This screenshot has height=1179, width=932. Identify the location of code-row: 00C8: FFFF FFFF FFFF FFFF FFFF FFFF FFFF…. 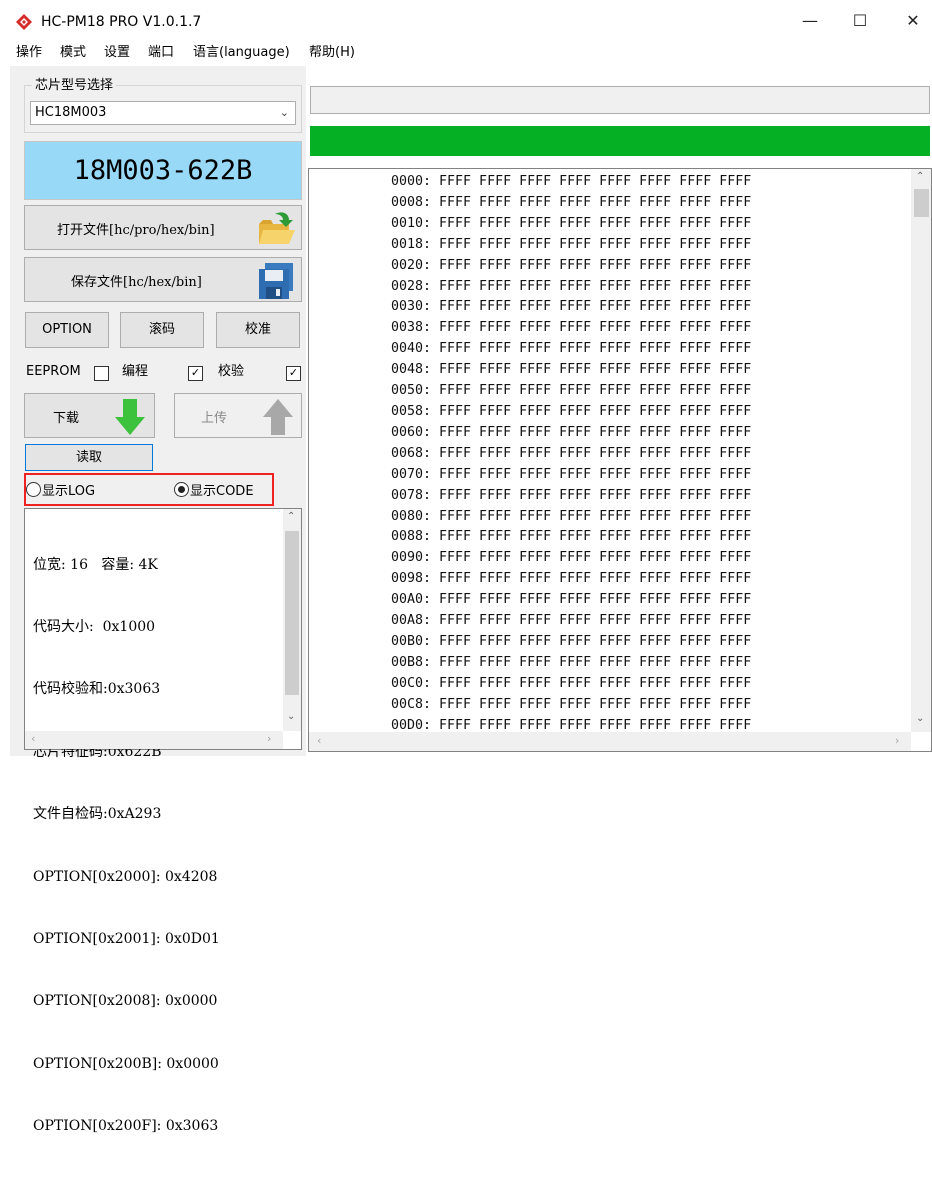
(571, 704).